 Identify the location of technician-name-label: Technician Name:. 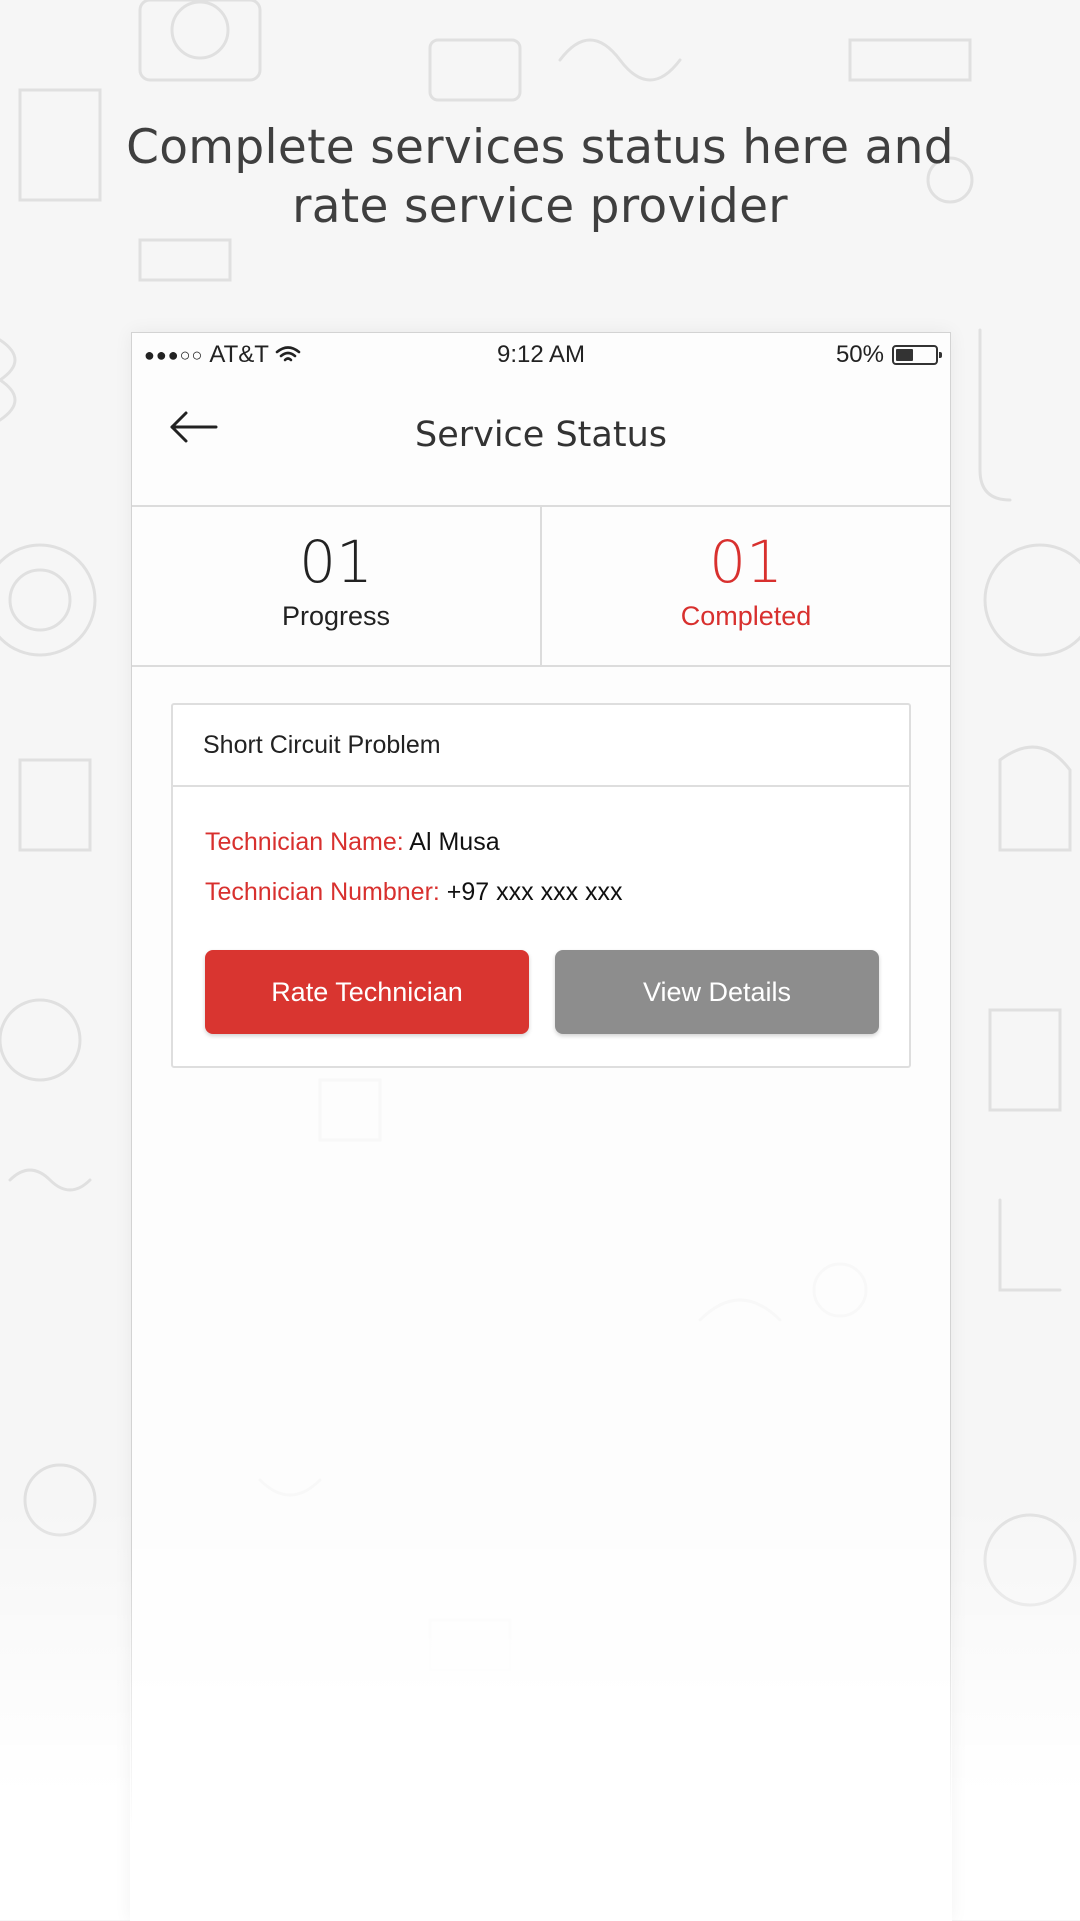
(304, 842).